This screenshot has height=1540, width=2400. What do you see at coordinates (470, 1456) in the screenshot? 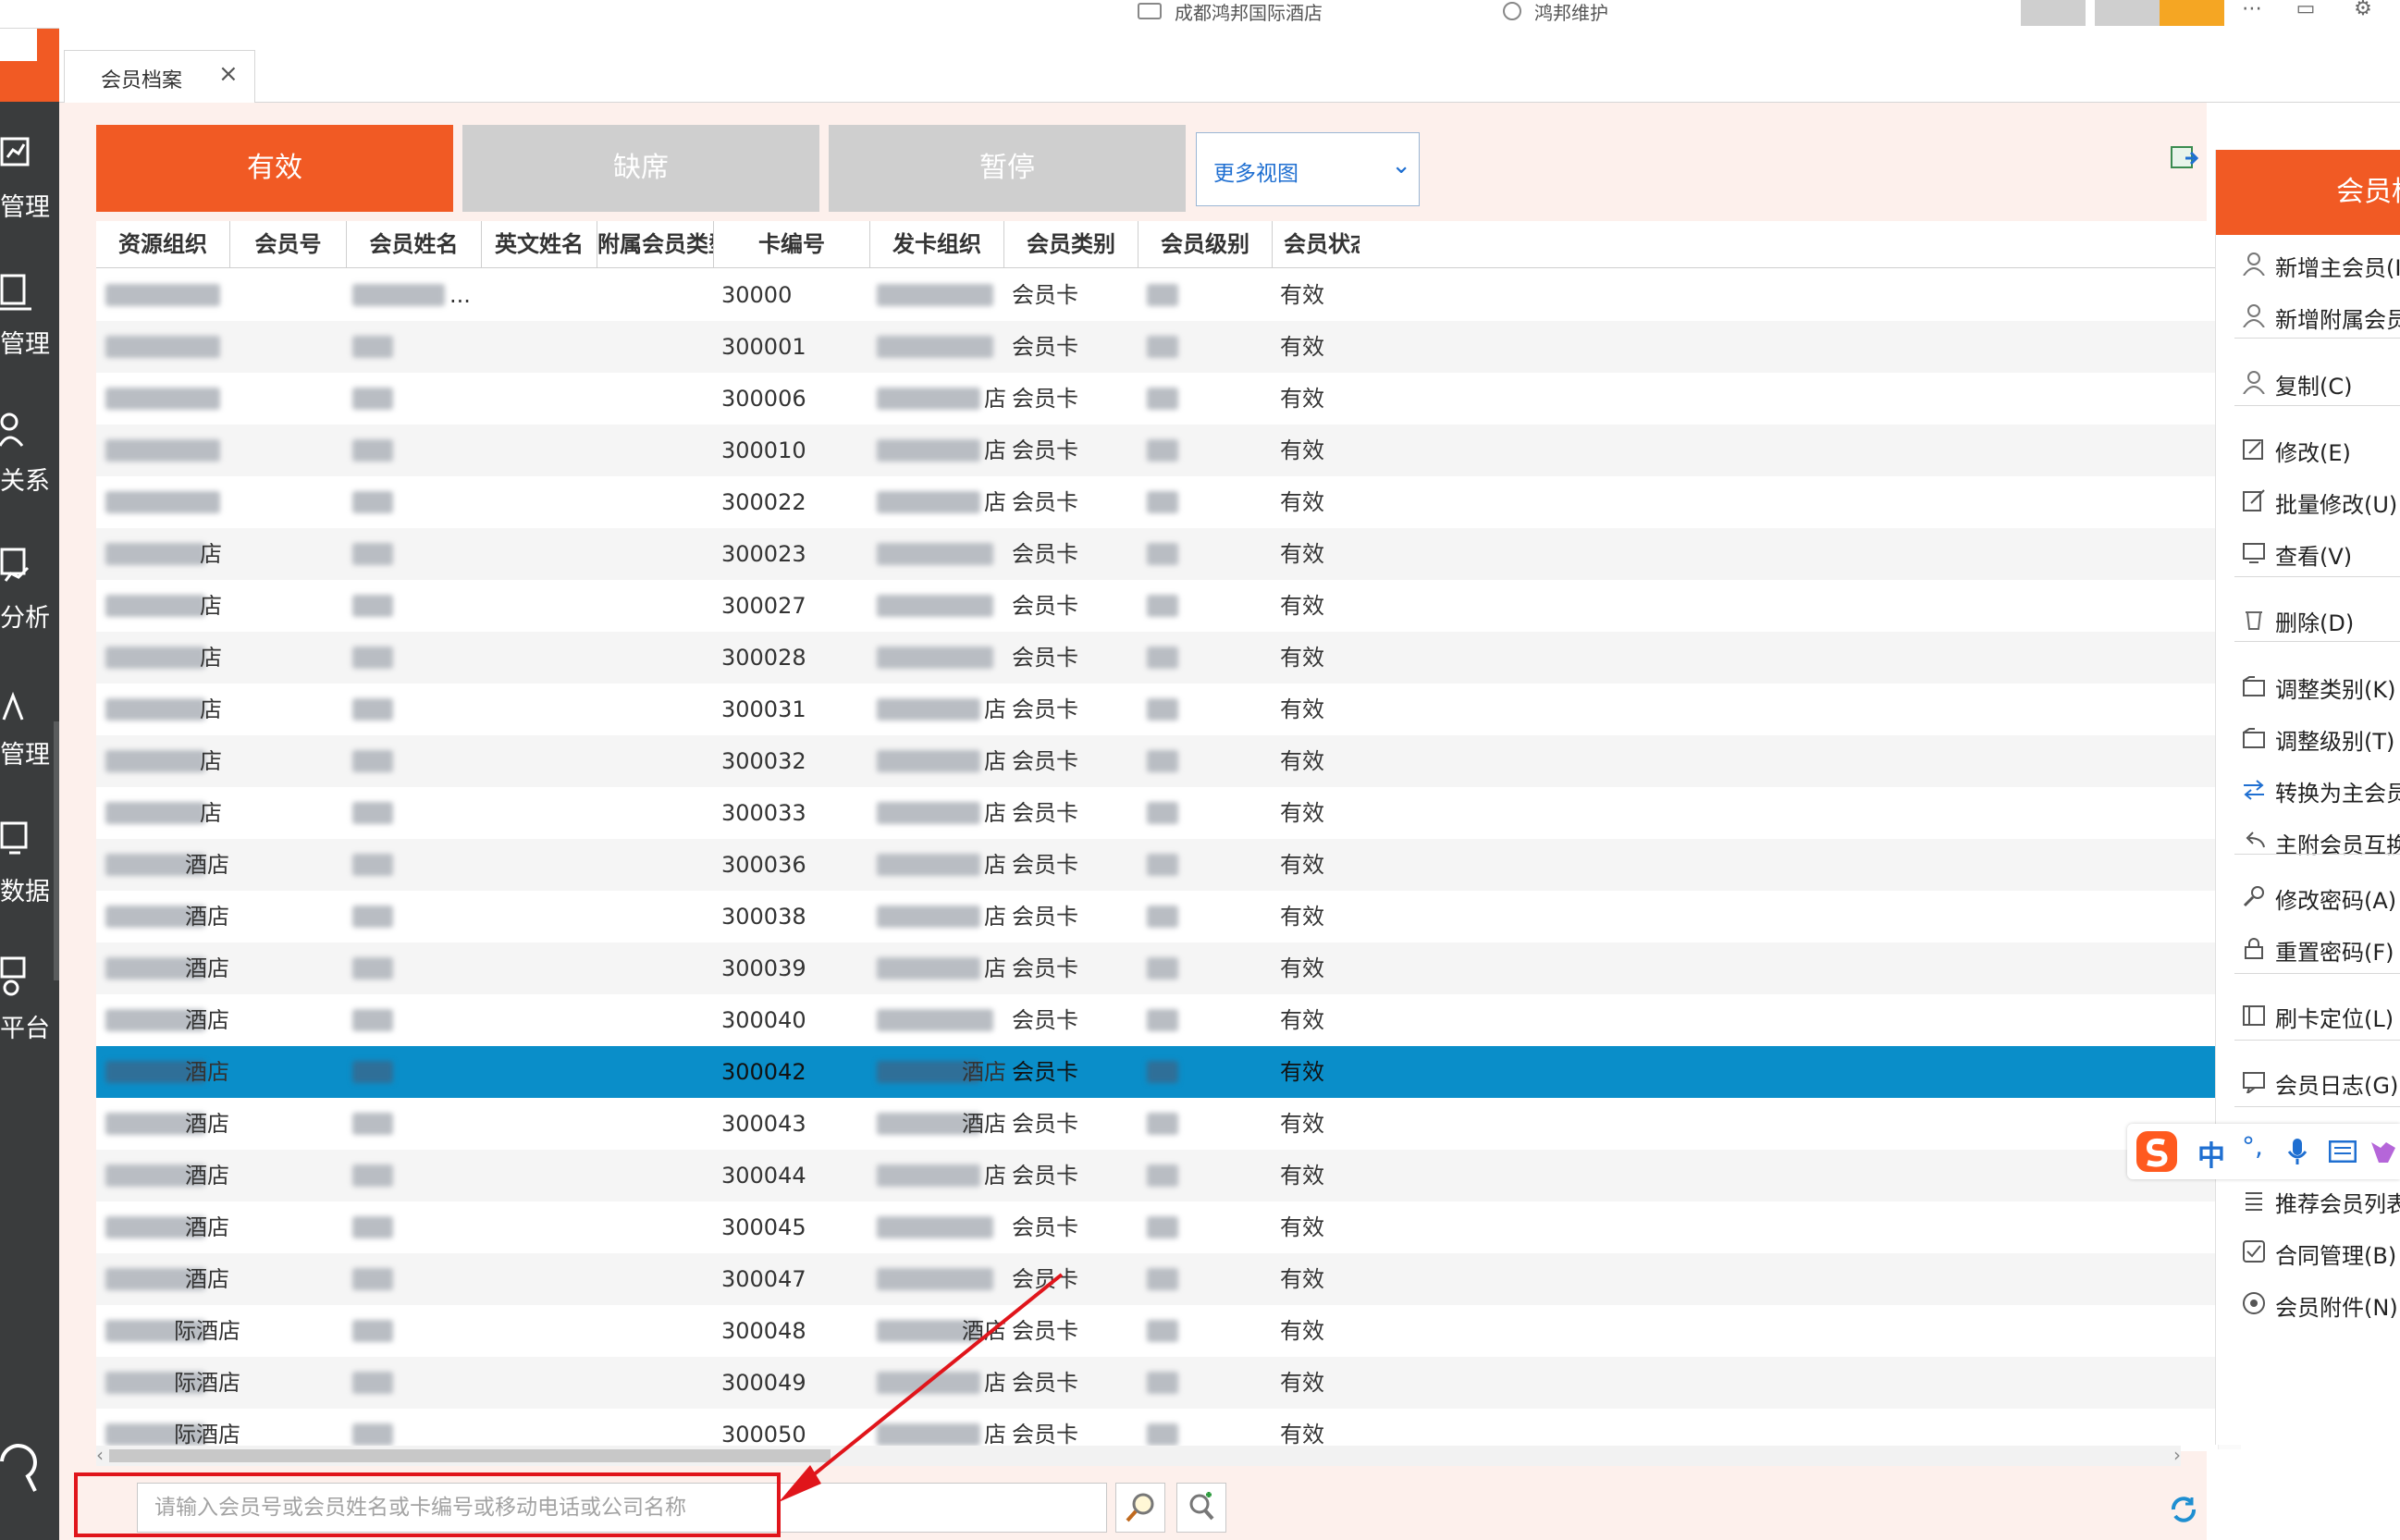
I see `scrollbar-thumb` at bounding box center [470, 1456].